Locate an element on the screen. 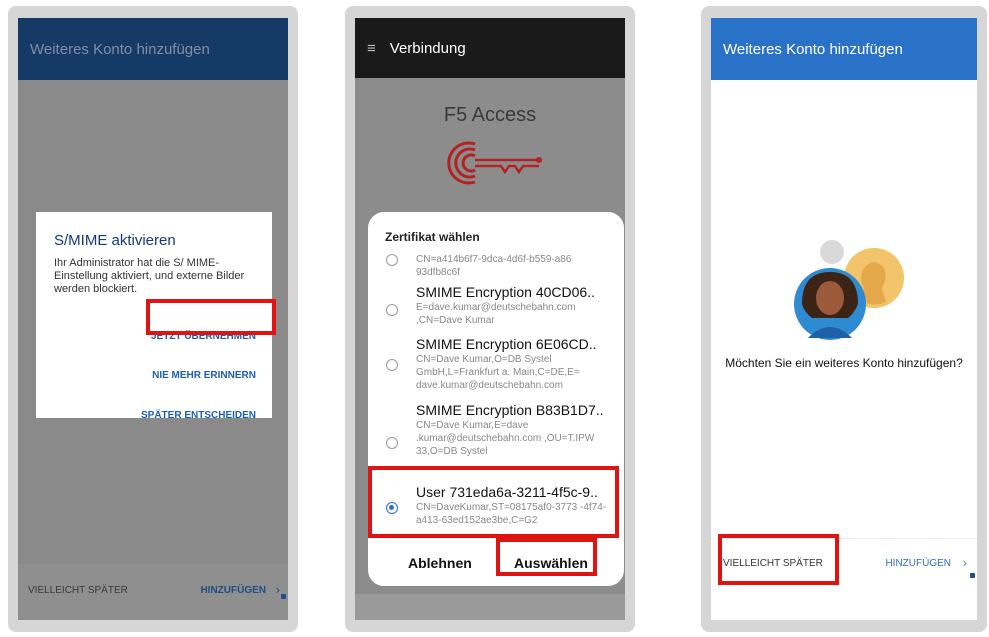 The image size is (989, 637). app-name: F5 Access is located at coordinates (490, 115).